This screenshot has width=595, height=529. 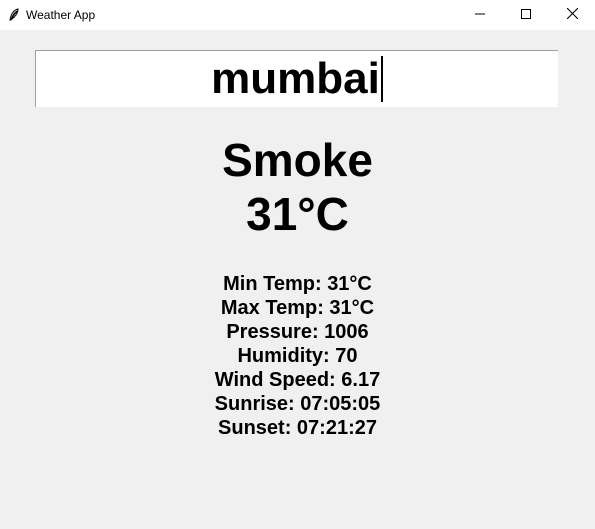 I want to click on close-icon, so click(x=572, y=15).